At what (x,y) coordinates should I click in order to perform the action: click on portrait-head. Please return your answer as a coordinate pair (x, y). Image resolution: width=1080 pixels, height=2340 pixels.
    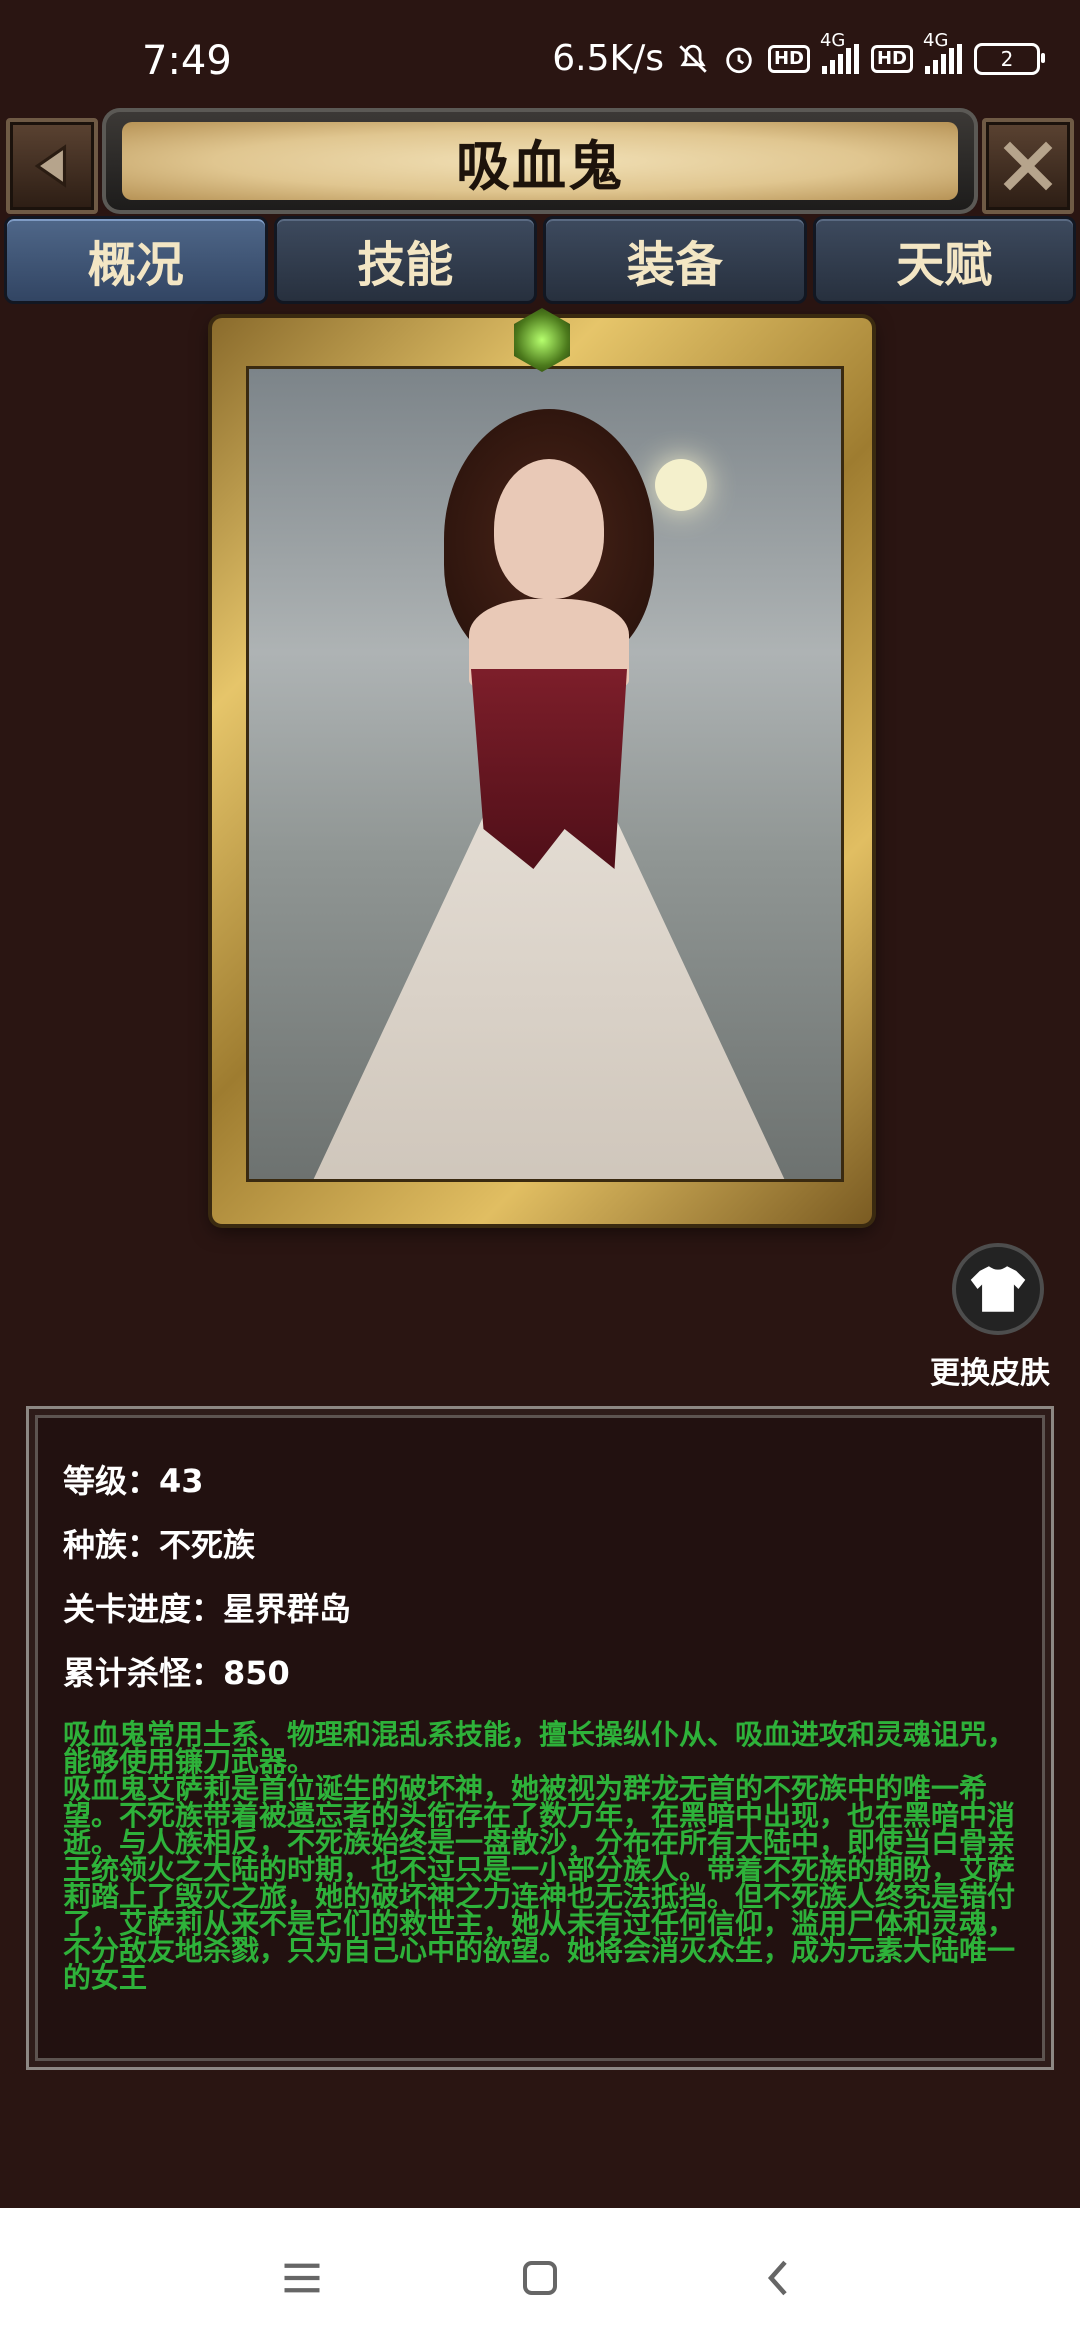
    Looking at the image, I should click on (549, 529).